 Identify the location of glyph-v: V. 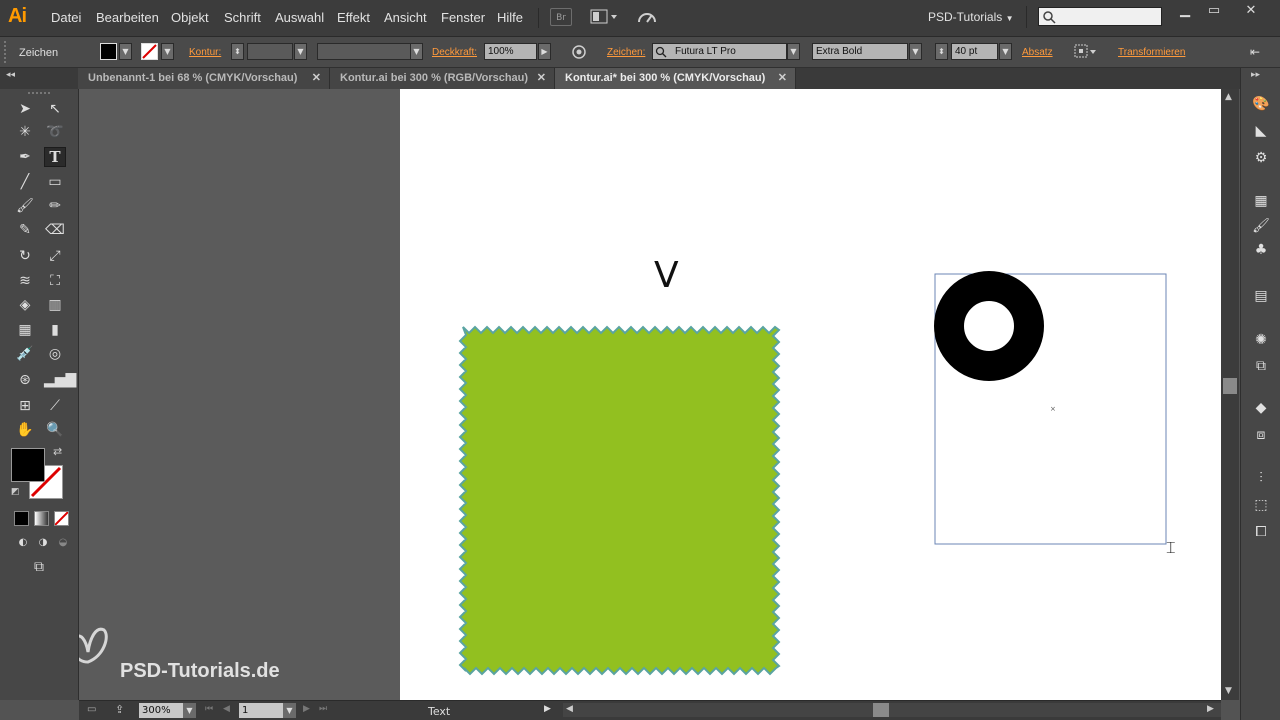
(666, 275).